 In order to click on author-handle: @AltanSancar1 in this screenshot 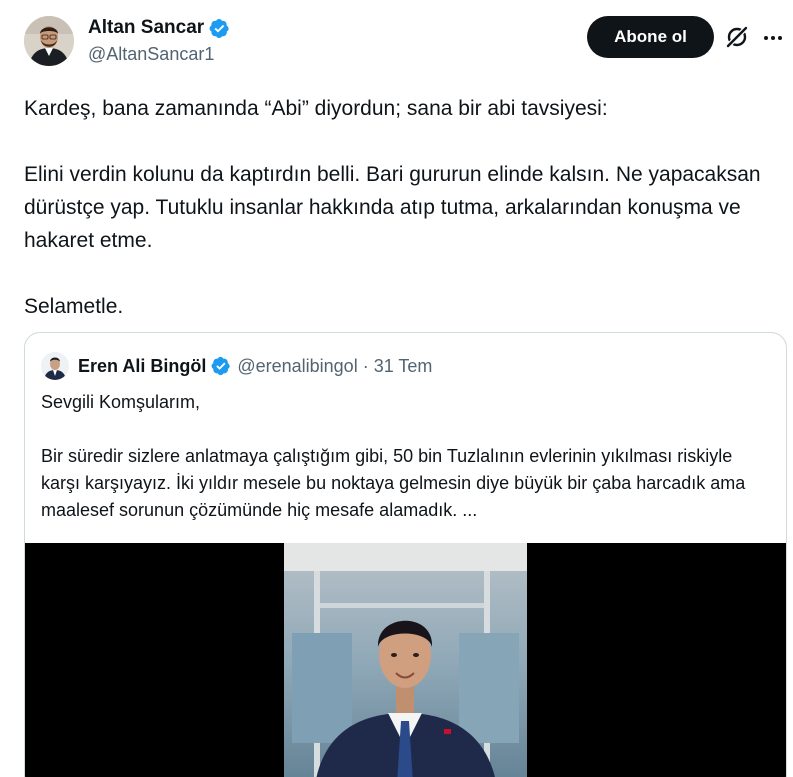, I will do `click(159, 54)`.